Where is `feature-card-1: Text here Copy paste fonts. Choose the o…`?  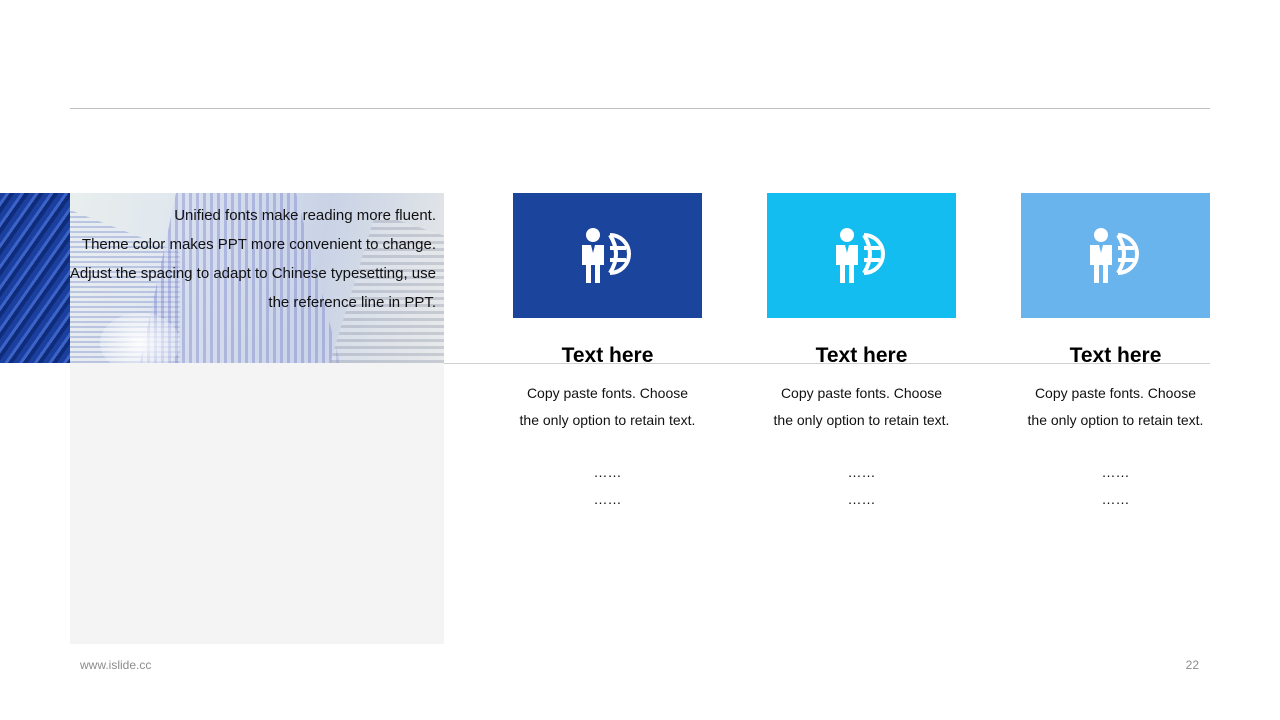
feature-card-1: Text here Copy paste fonts. Choose the o… is located at coordinates (607, 352).